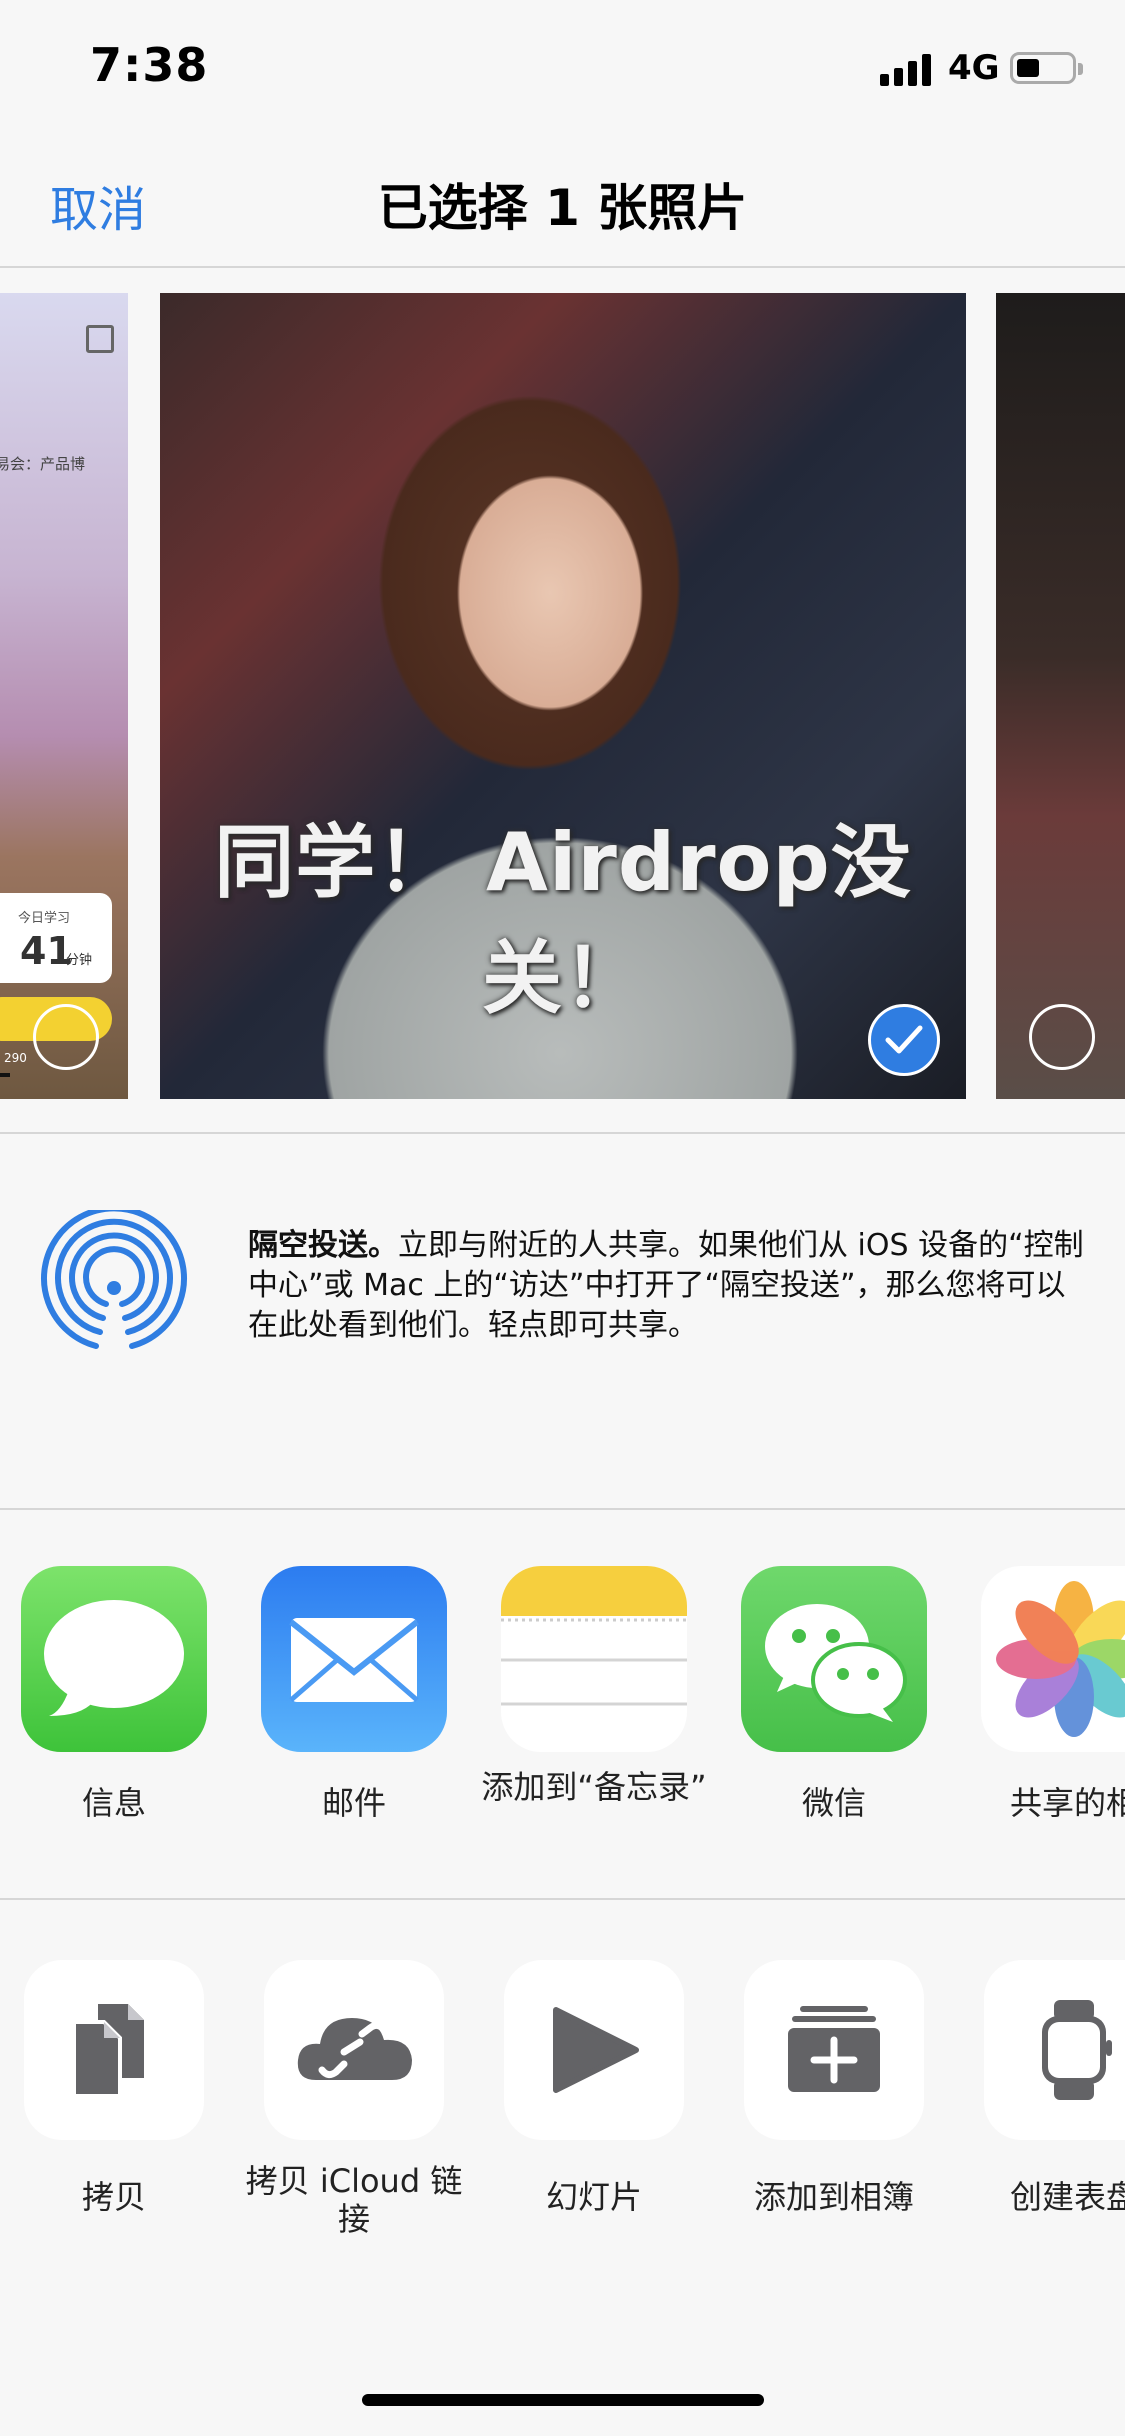 This screenshot has height=2436, width=1125. I want to click on network-type: 4G, so click(974, 68).